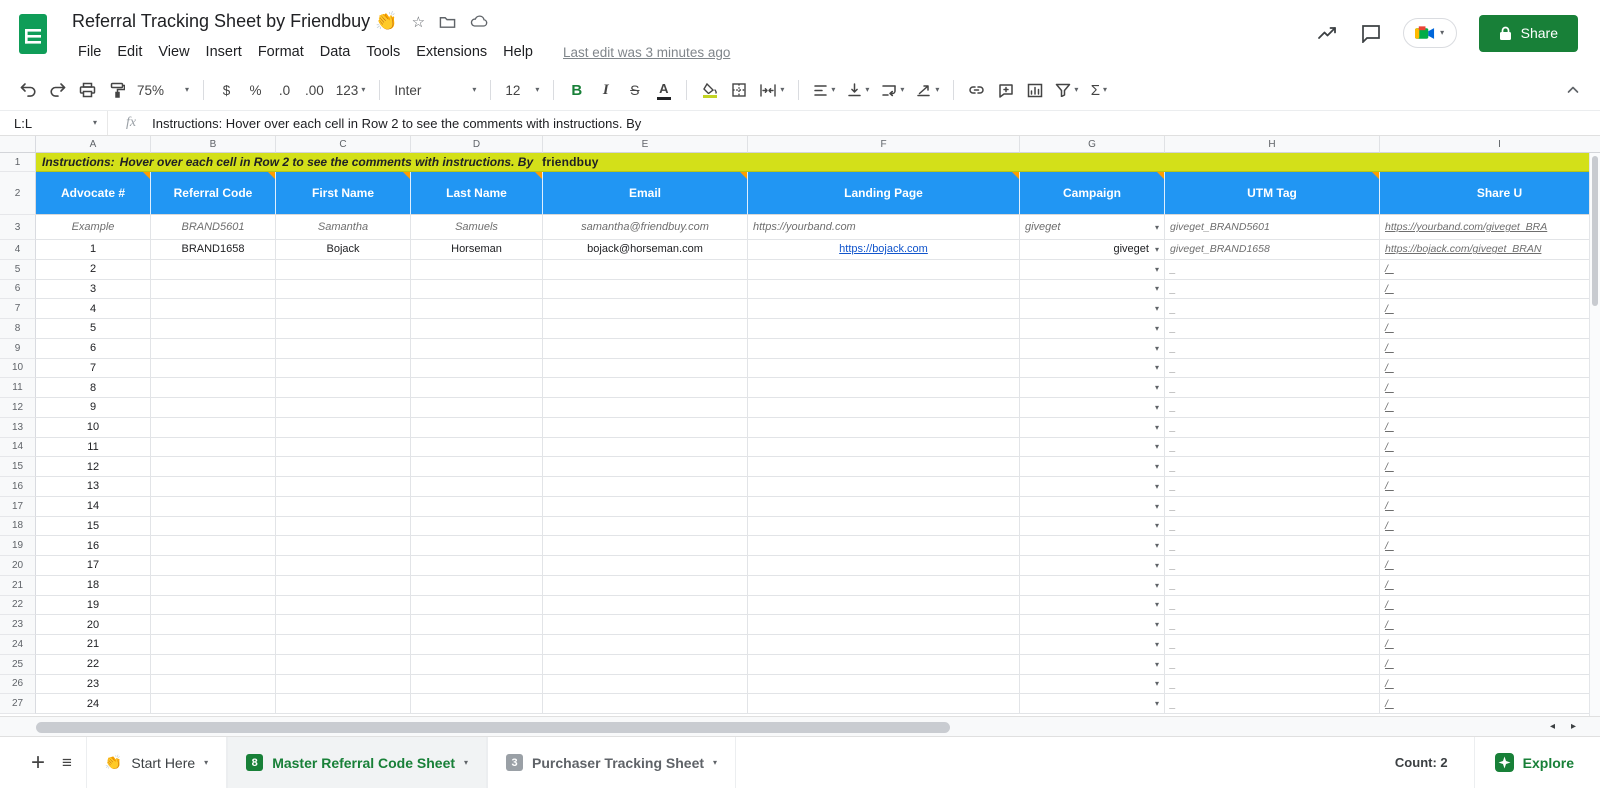 The width and height of the screenshot is (1600, 788). What do you see at coordinates (18, 487) in the screenshot?
I see `row-header-16: 16` at bounding box center [18, 487].